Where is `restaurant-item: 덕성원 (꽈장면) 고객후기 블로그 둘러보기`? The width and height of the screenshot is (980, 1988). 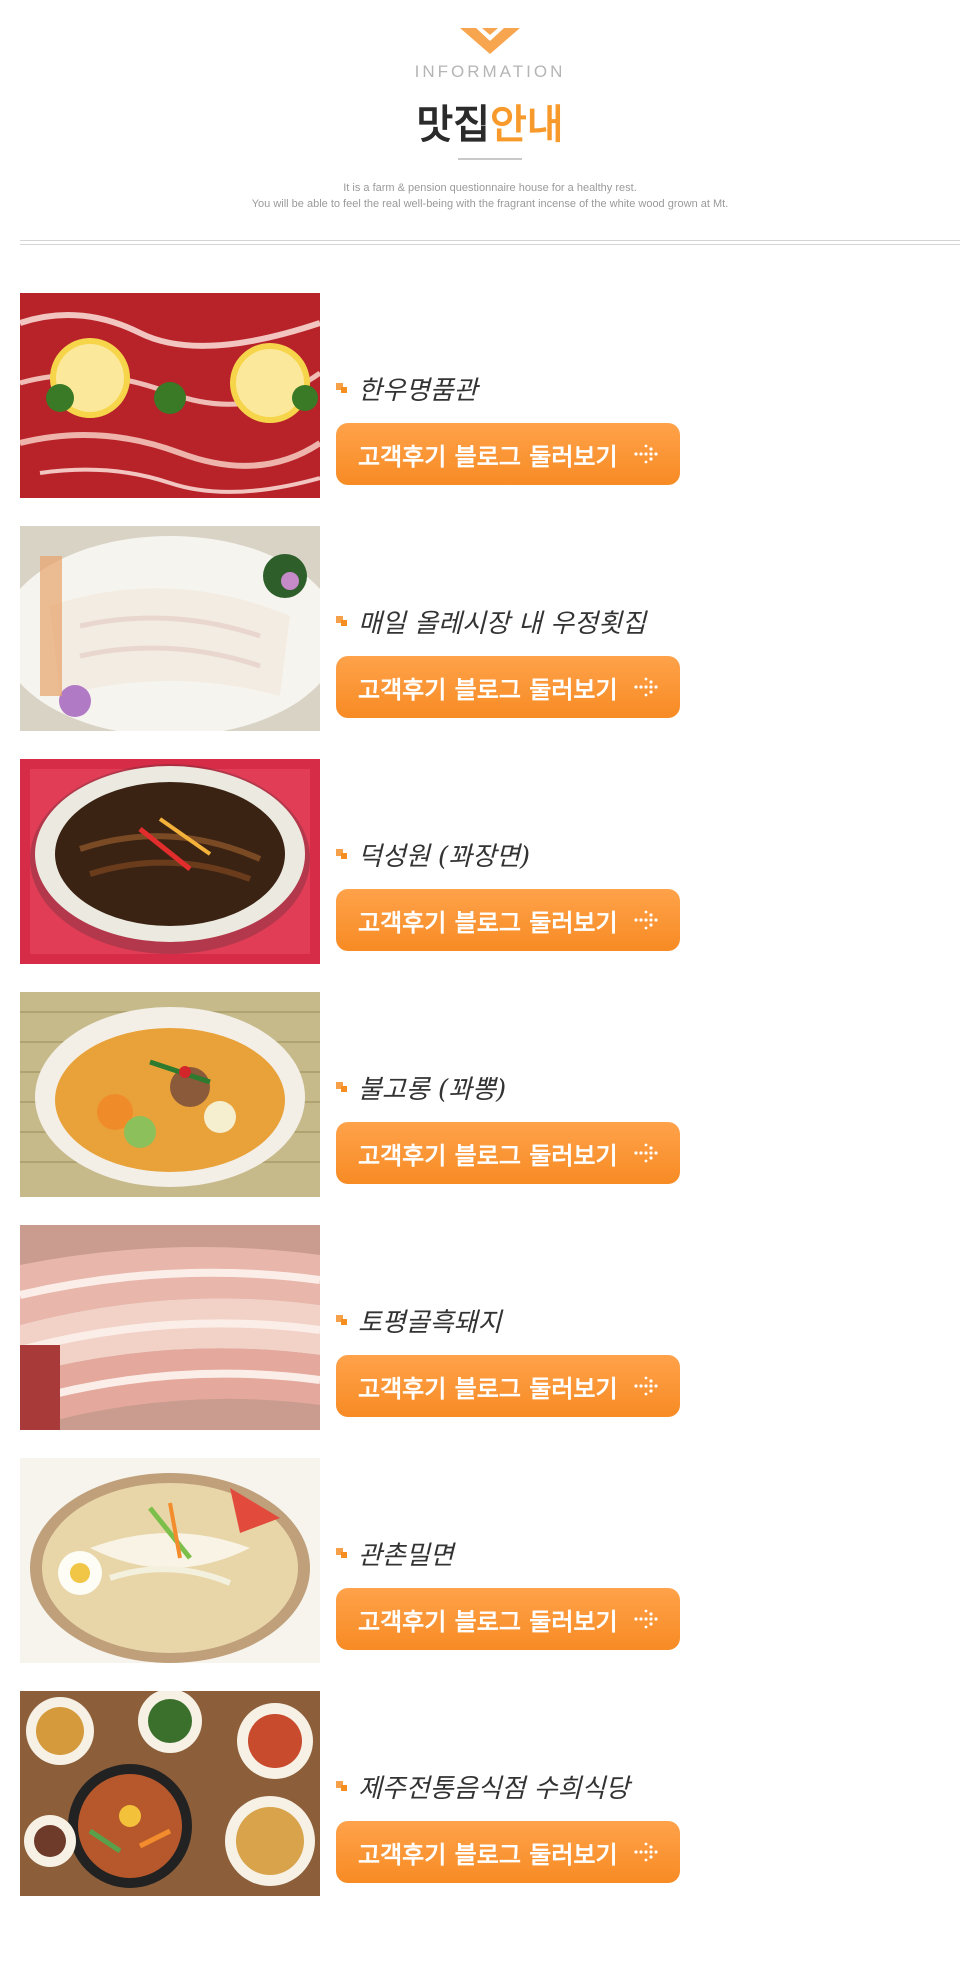
restaurant-item: 덕성원 (꽈장면) 고객후기 블로그 둘러보기 is located at coordinates (490, 861).